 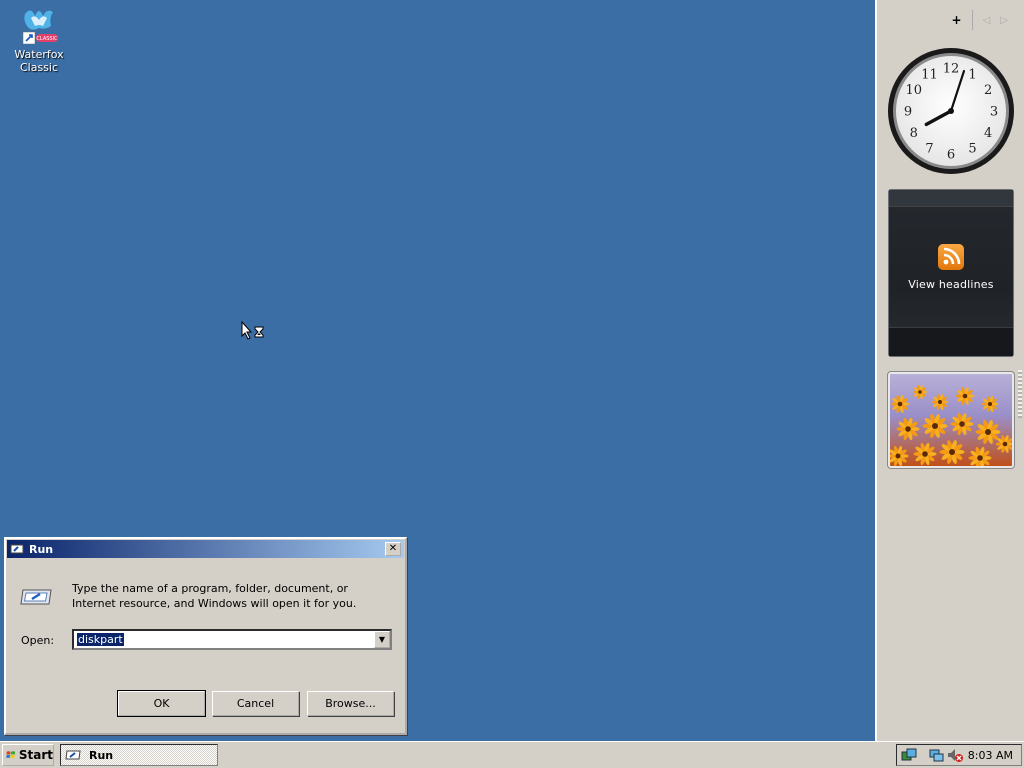 I want to click on desktop-icon-label: Waterfox Classic, so click(x=39, y=61).